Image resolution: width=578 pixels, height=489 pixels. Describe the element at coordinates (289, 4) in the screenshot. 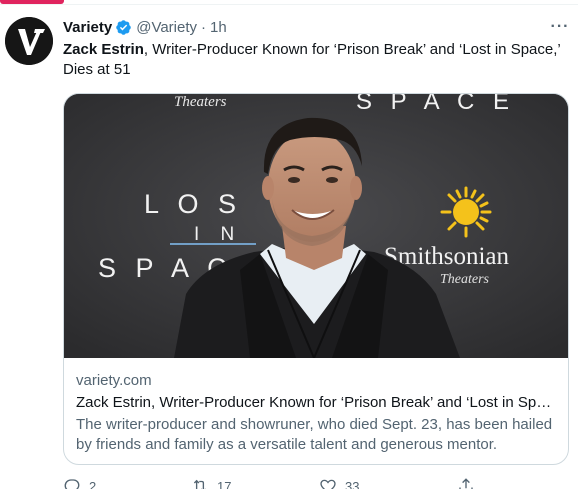

I see `divider` at that location.